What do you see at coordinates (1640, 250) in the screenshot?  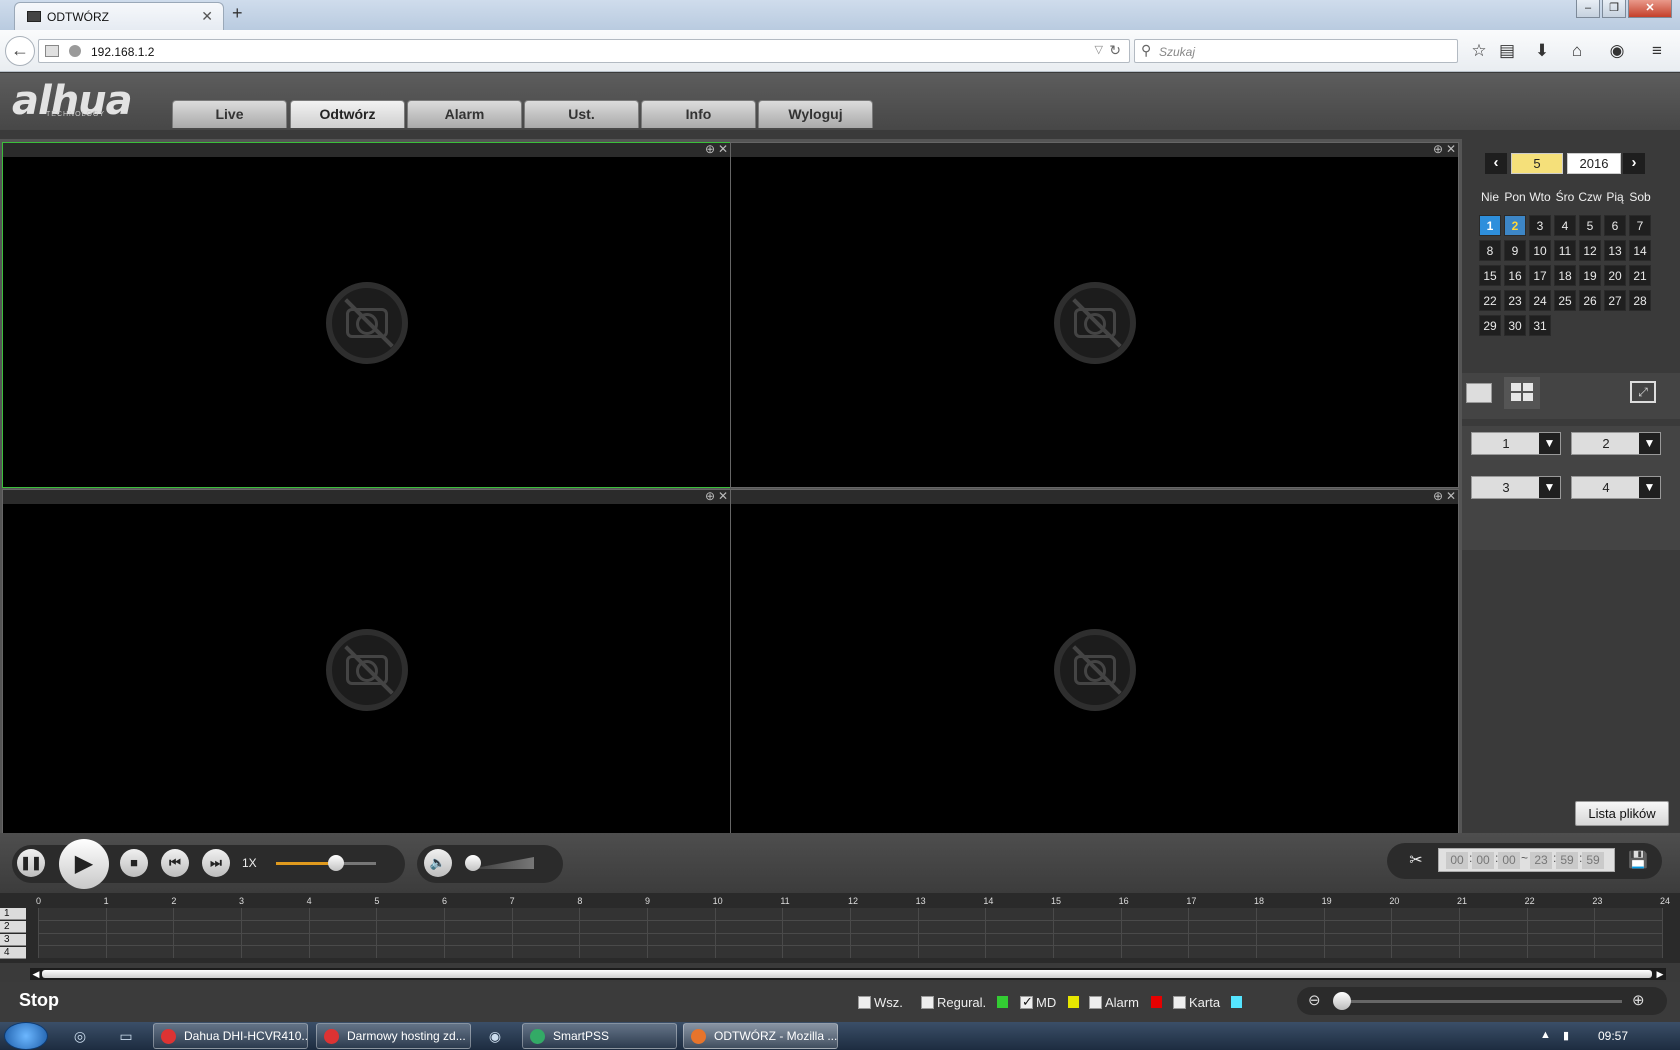 I see `calendar-day: 14` at bounding box center [1640, 250].